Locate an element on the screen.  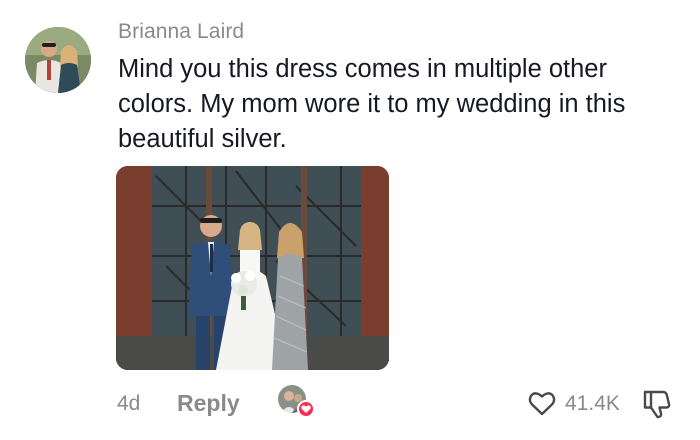
heart-outline-icon is located at coordinates (542, 403).